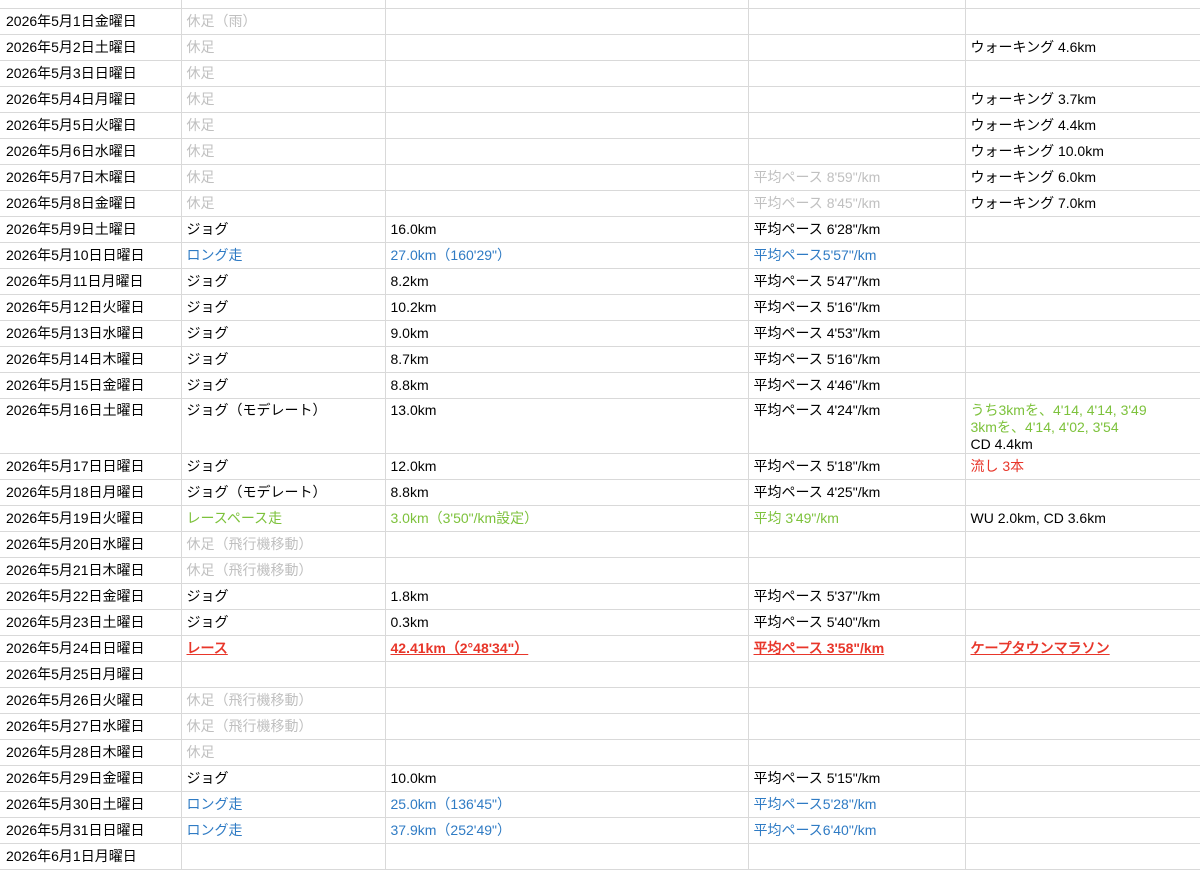 The width and height of the screenshot is (1200, 870). I want to click on distance-cell: 25.0km（136'45"）, so click(567, 804).